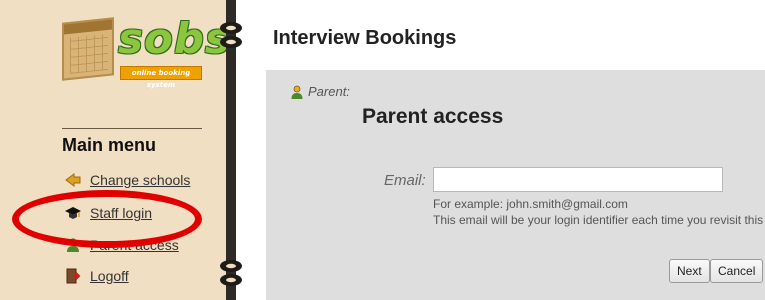 The width and height of the screenshot is (765, 300). What do you see at coordinates (329, 91) in the screenshot?
I see `role-label: Parent:` at bounding box center [329, 91].